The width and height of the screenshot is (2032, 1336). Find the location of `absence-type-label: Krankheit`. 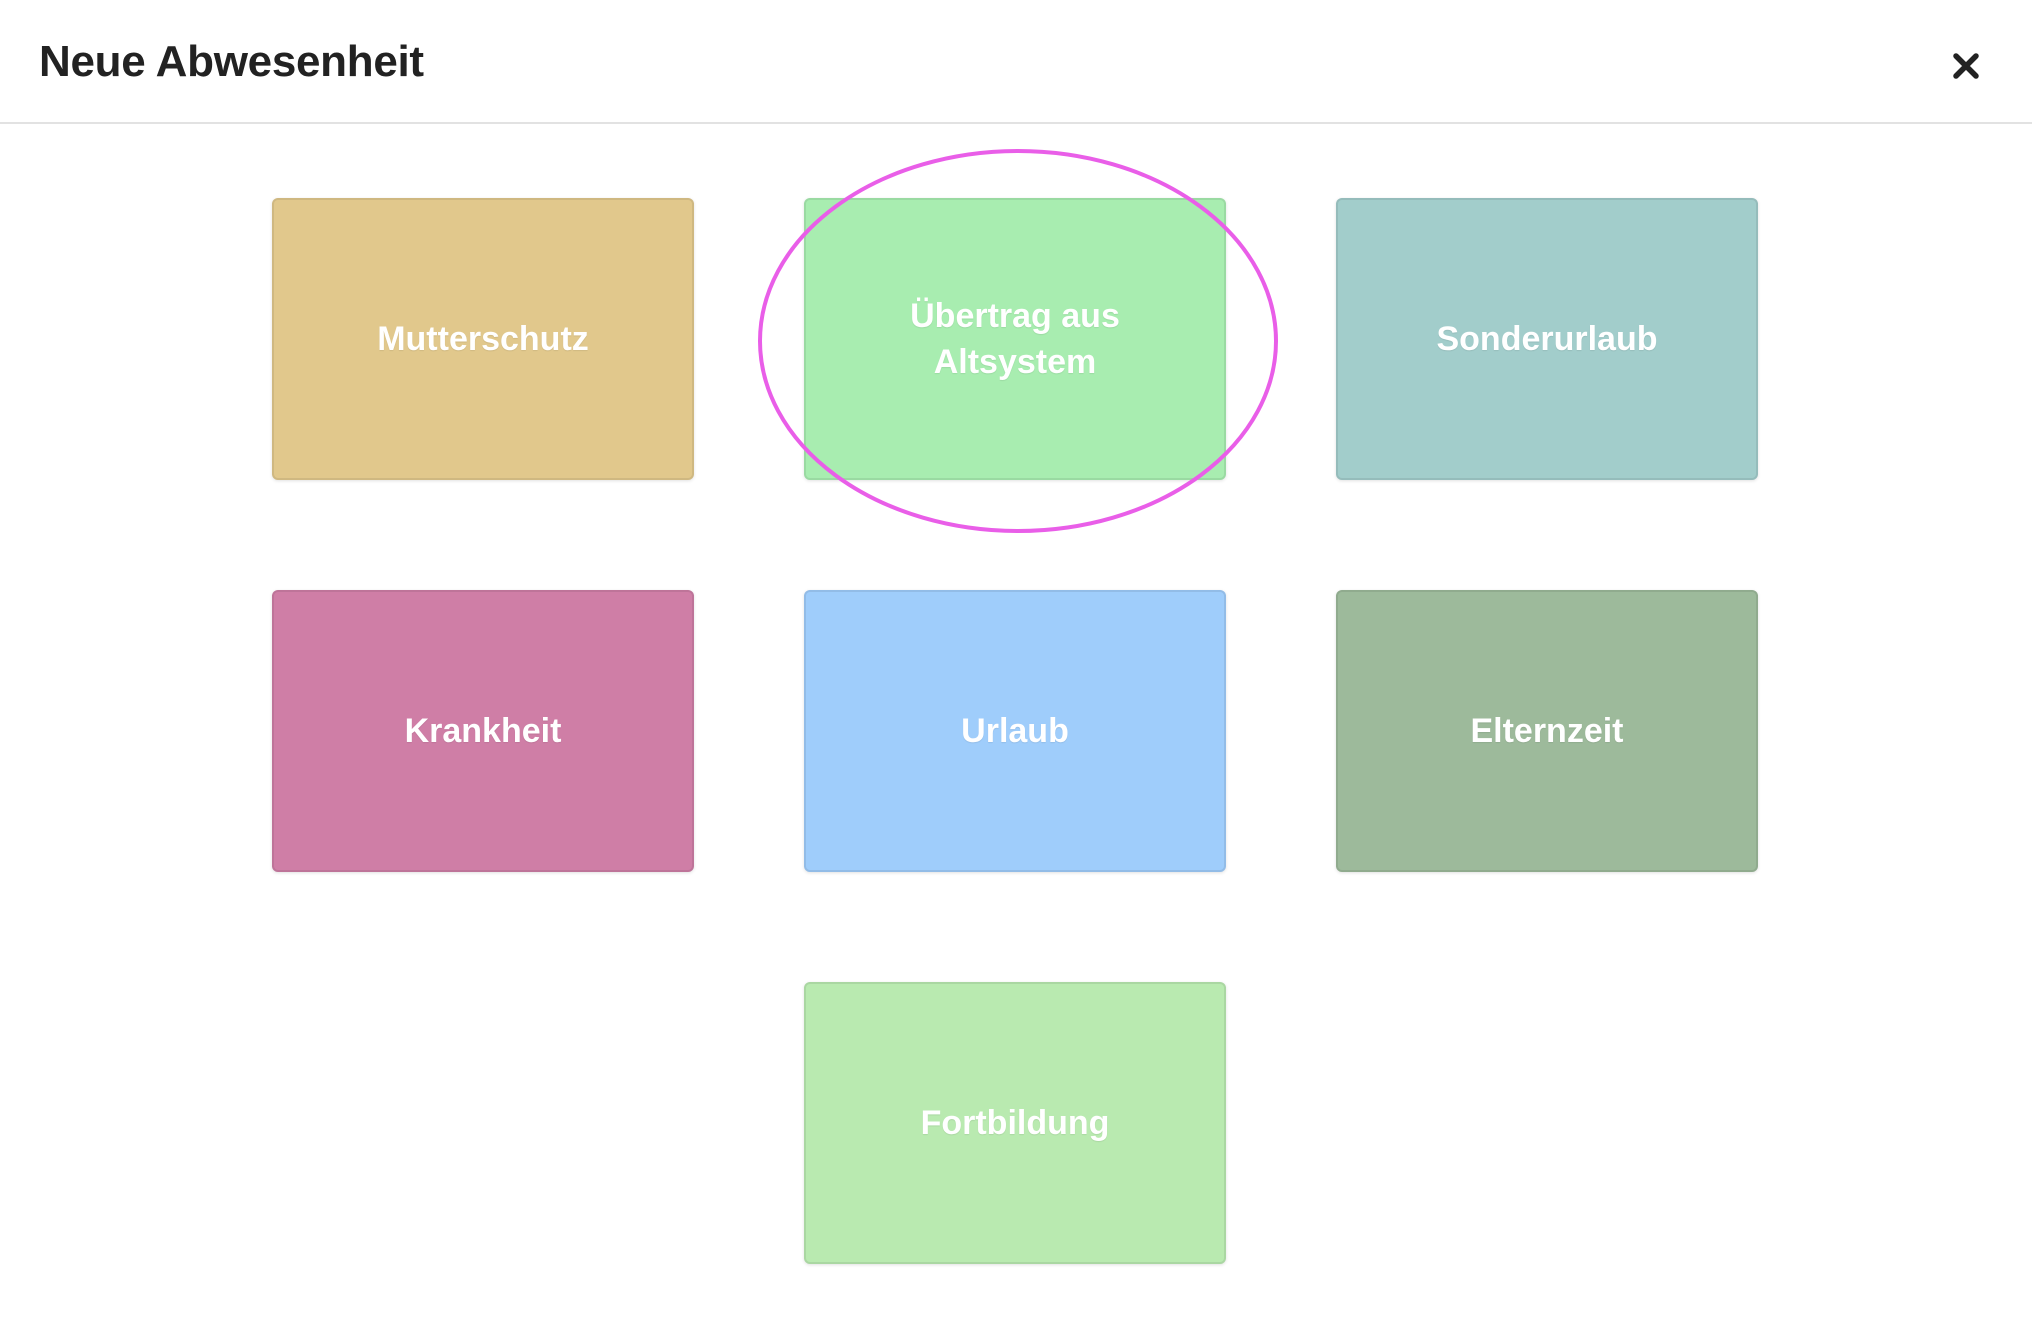

absence-type-label: Krankheit is located at coordinates (483, 731).